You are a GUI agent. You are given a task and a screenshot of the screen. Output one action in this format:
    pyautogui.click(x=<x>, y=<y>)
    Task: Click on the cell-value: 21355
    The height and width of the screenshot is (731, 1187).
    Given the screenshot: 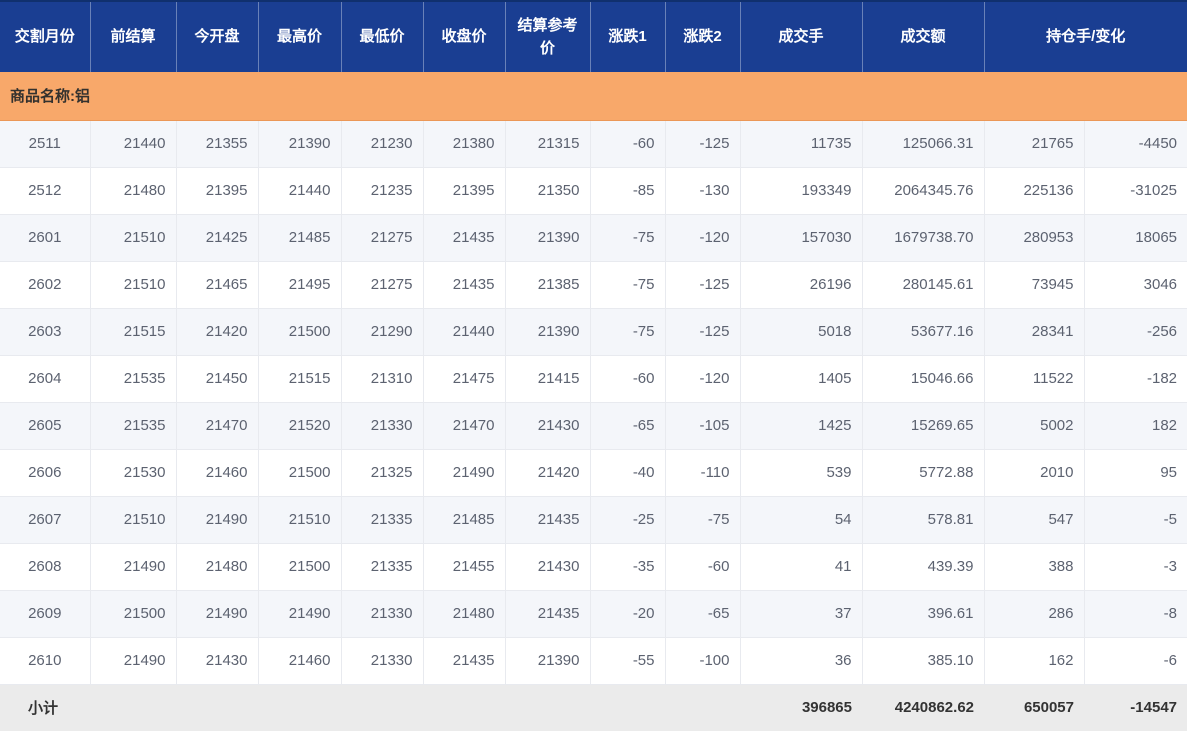 What is the action you would take?
    pyautogui.click(x=217, y=144)
    